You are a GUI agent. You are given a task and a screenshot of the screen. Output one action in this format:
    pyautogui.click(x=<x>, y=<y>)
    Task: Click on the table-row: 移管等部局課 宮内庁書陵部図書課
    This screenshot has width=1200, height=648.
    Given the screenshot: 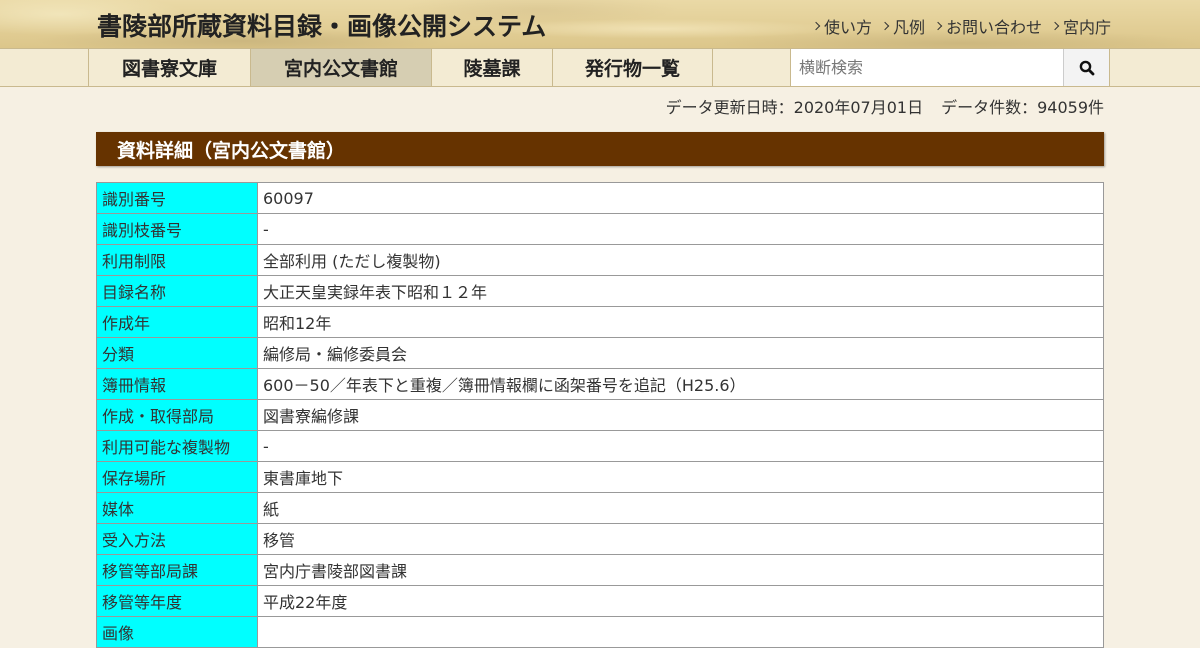 What is the action you would take?
    pyautogui.click(x=600, y=570)
    